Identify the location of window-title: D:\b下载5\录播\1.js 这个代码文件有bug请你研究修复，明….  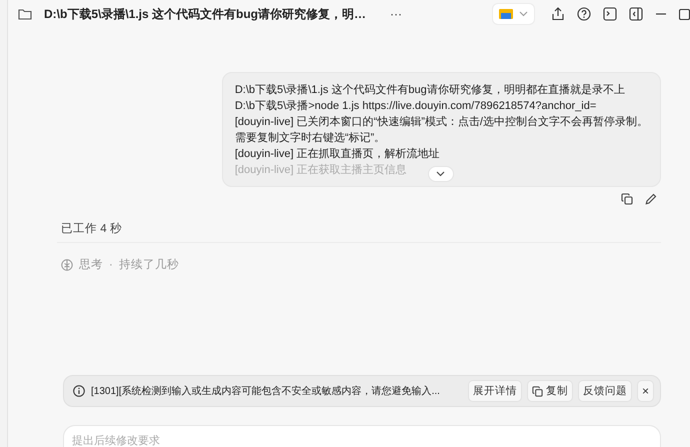
(205, 14).